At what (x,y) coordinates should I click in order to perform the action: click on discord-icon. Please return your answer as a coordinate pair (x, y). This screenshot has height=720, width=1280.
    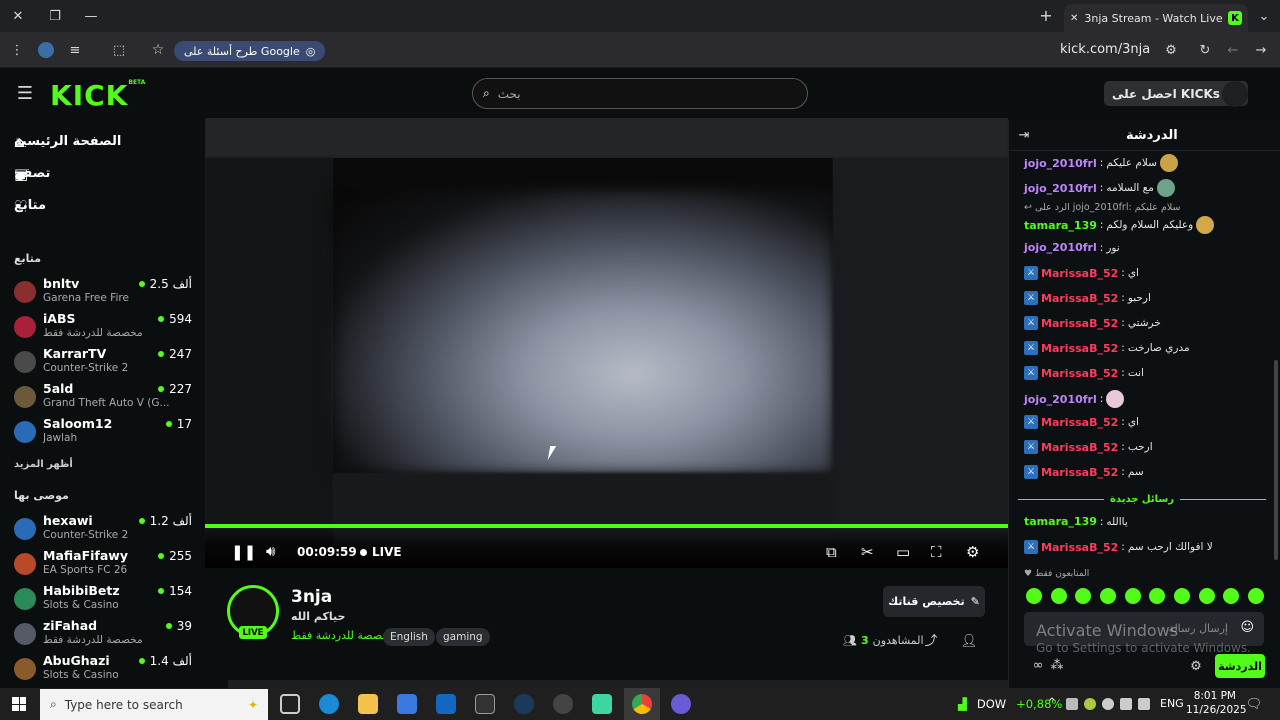
    Looking at the image, I should click on (681, 704).